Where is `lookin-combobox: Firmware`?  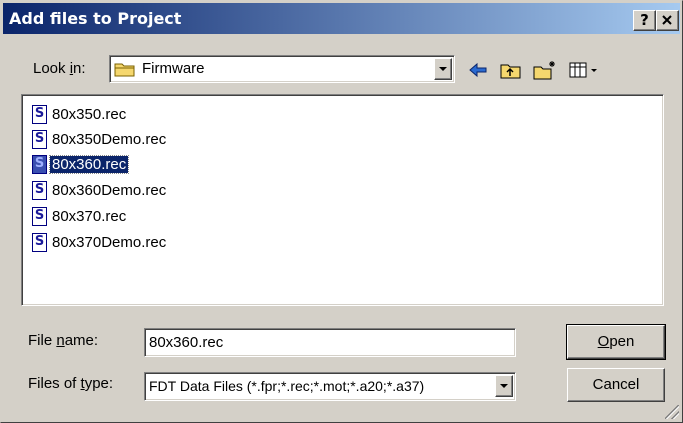 lookin-combobox: Firmware is located at coordinates (282, 69).